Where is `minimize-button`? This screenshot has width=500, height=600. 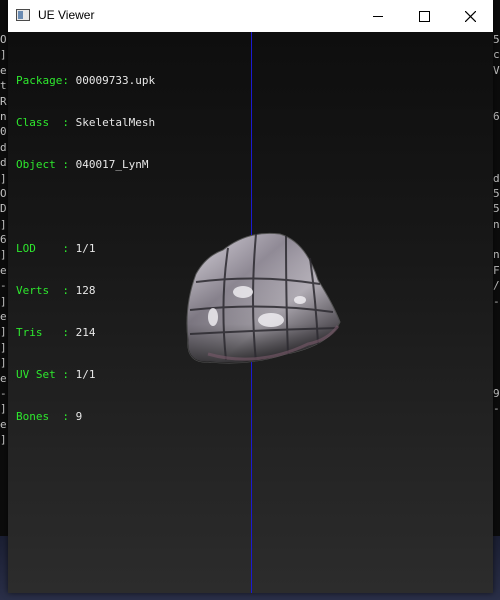 minimize-button is located at coordinates (378, 16).